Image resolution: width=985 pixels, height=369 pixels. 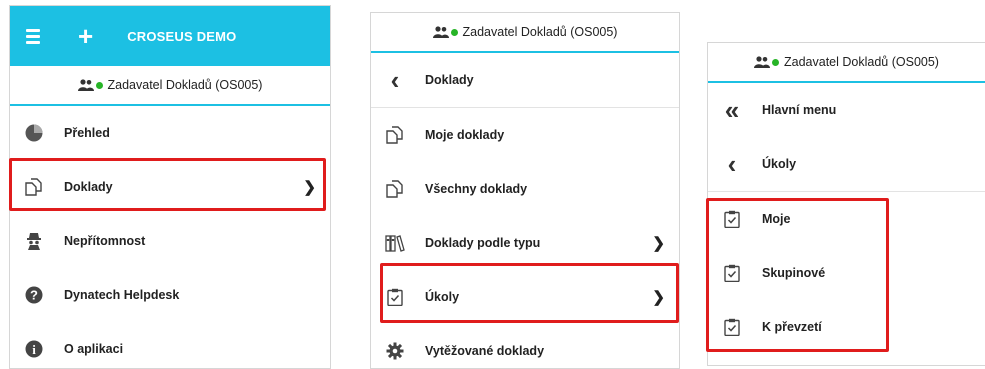 I want to click on menu-item-nepritomnost: Nepřítomnost, so click(x=170, y=241).